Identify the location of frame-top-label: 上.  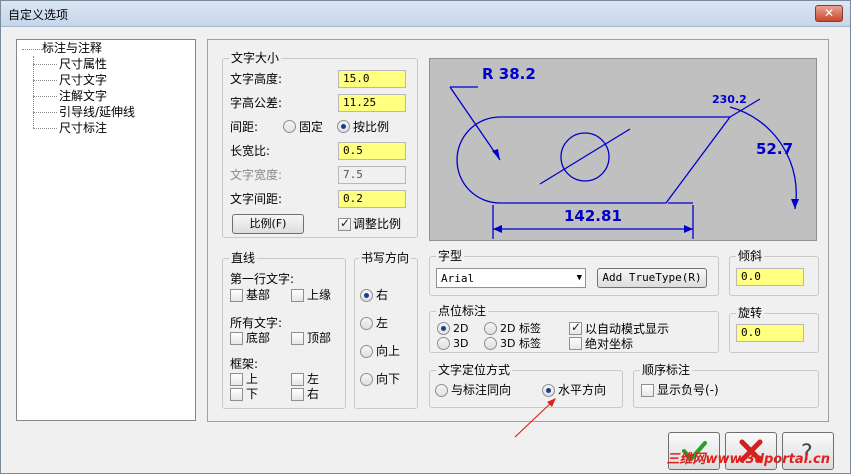
(252, 379).